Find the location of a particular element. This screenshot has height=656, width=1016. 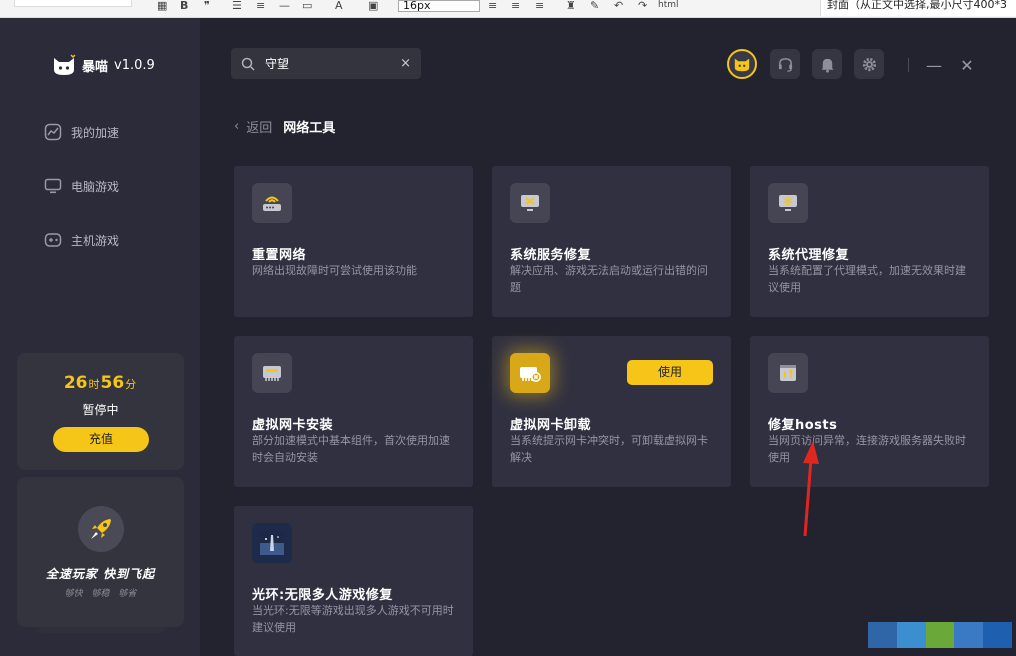

search-input: 守望 is located at coordinates (332, 63).